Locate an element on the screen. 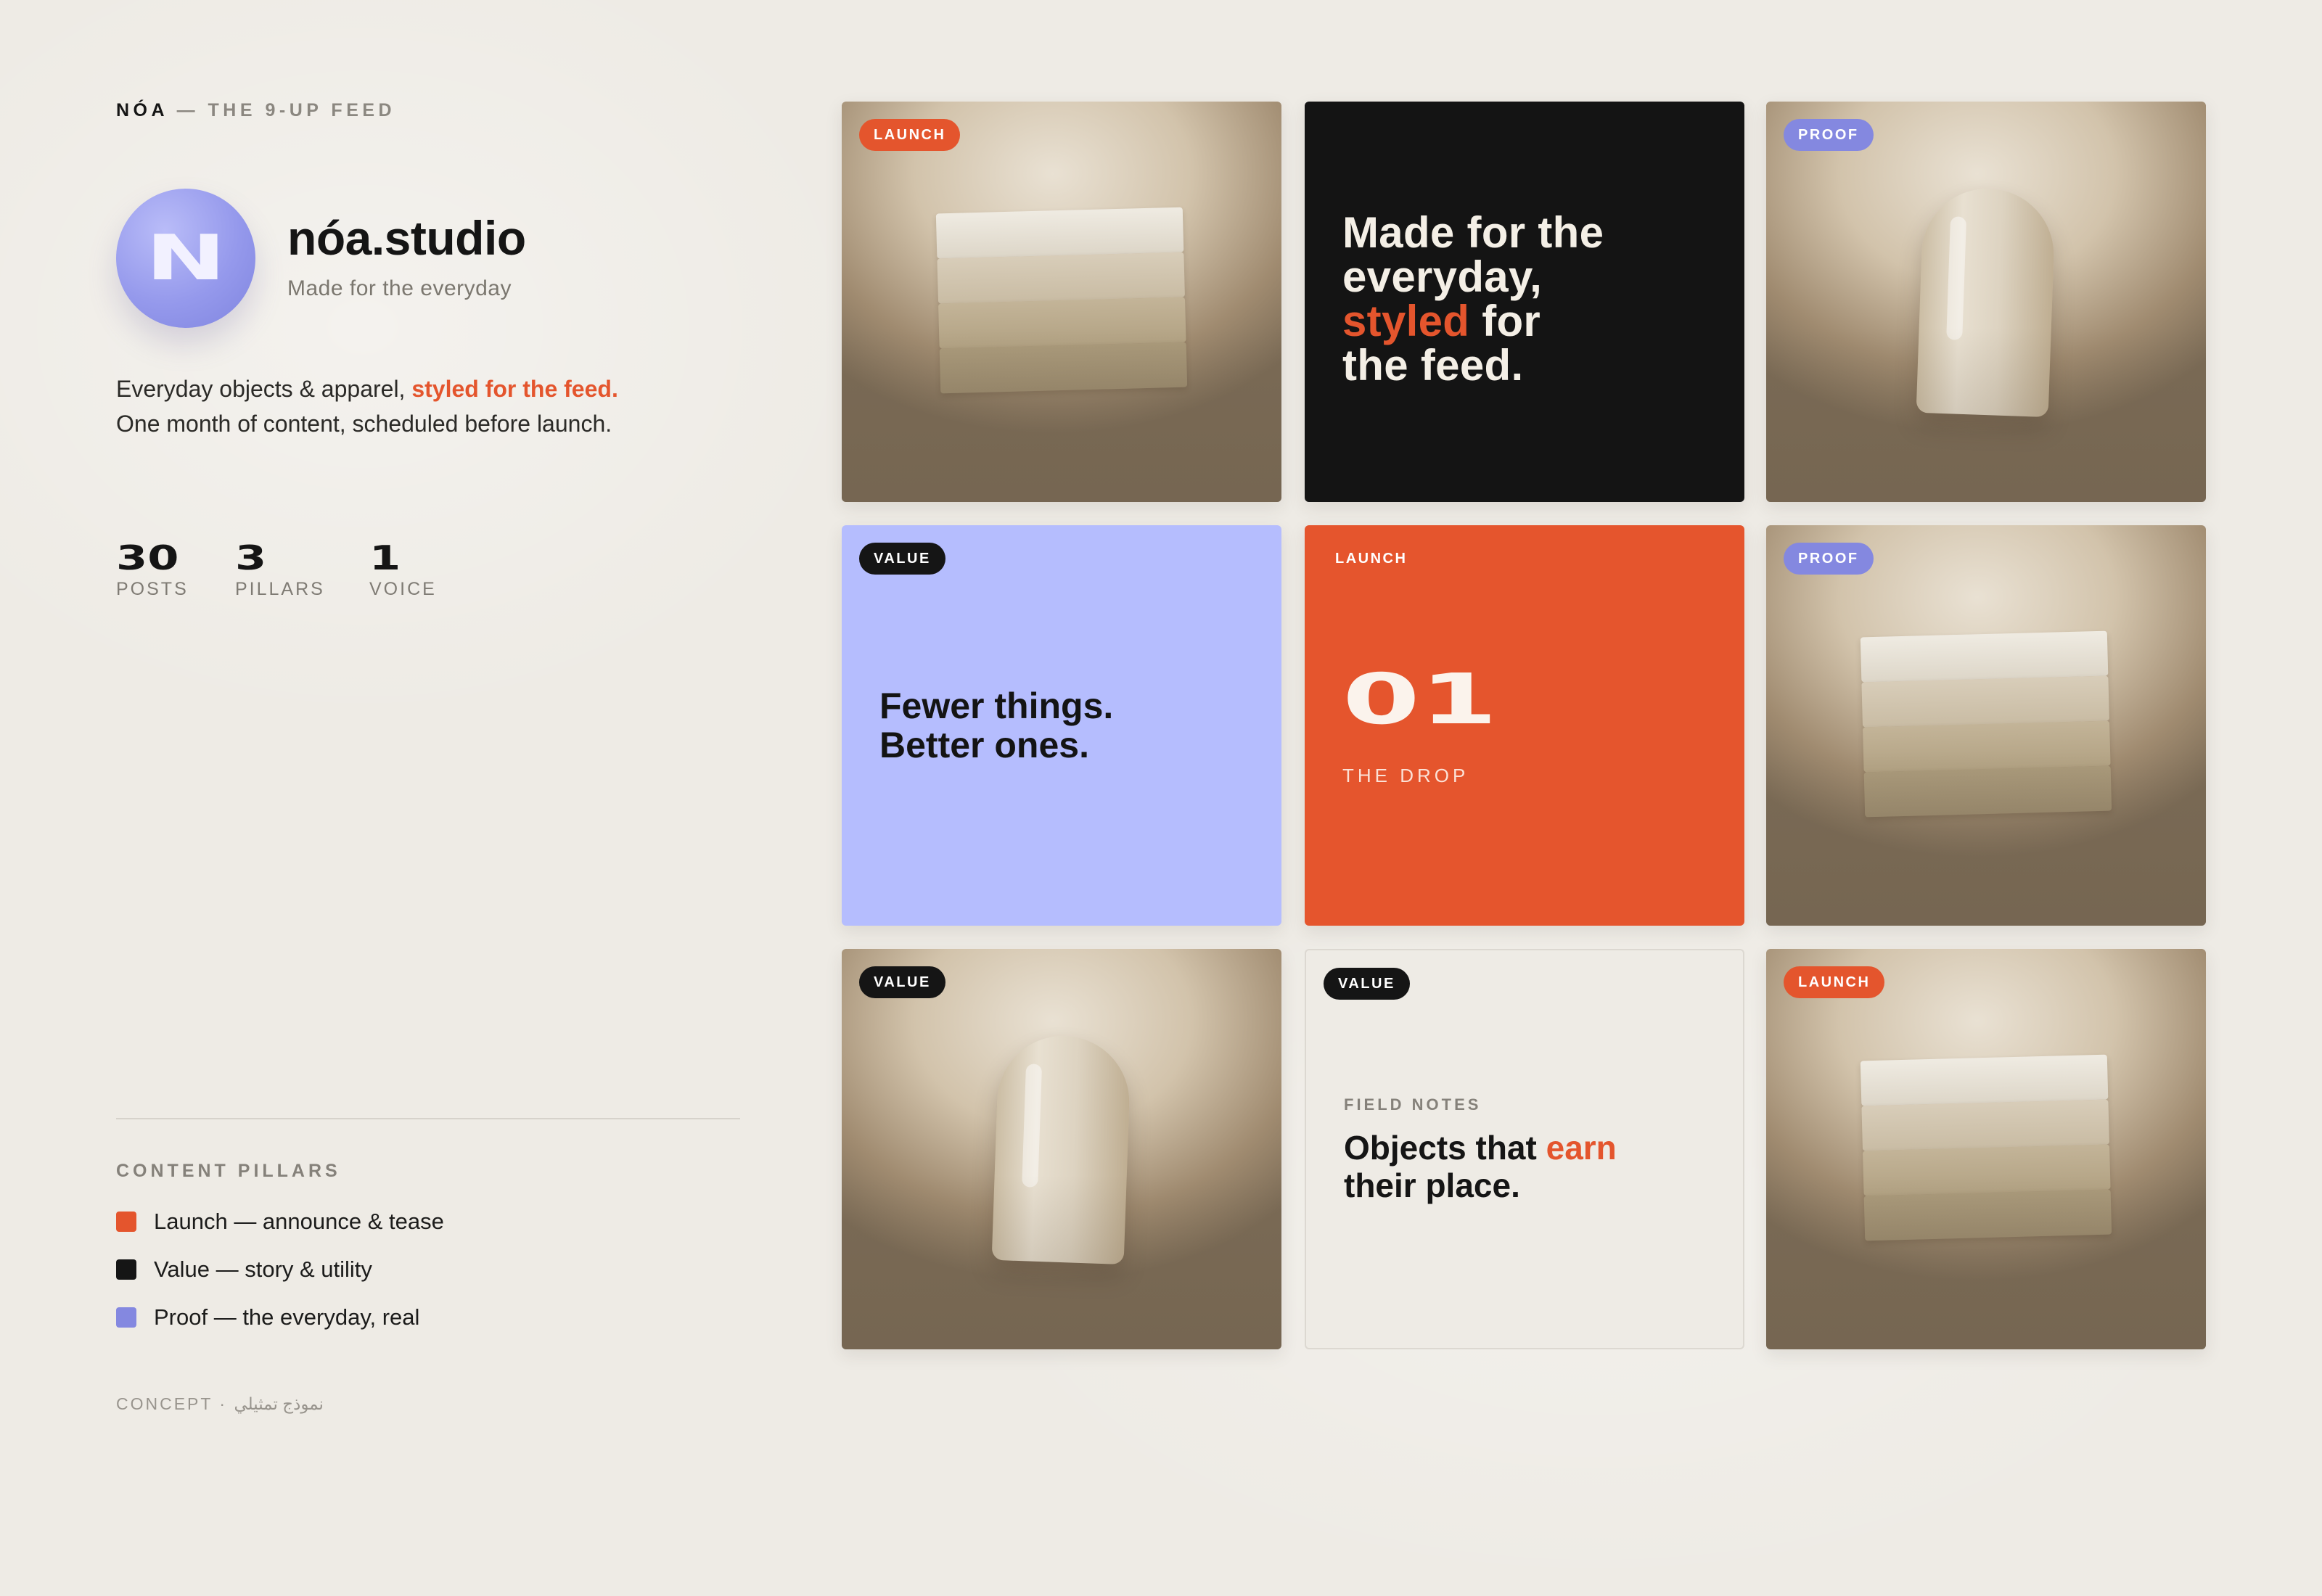 The height and width of the screenshot is (1596, 2322). post-kicker: FIELD NOTES is located at coordinates (1413, 1104).